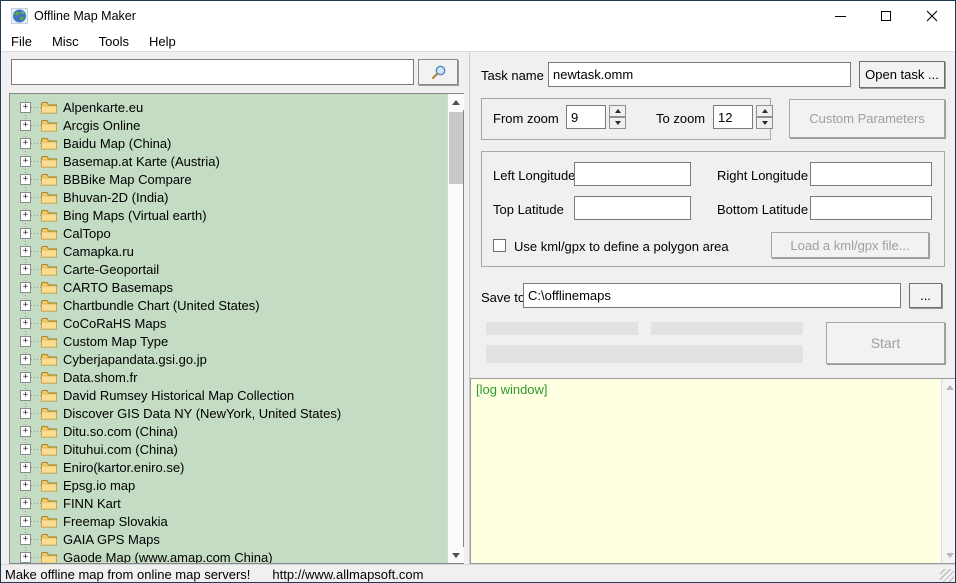 This screenshot has width=956, height=583. I want to click on tree-item-label: Baidu Map (China), so click(117, 143).